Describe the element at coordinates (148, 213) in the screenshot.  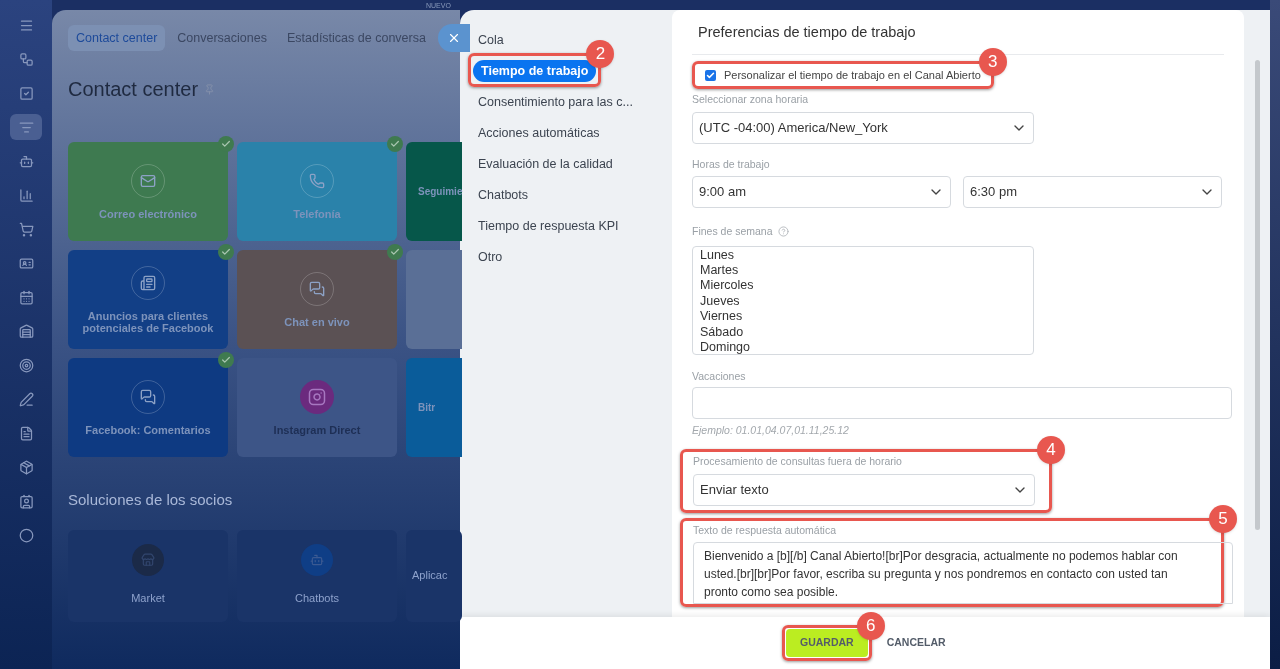
I see `tile-label: Correo electrónico` at that location.